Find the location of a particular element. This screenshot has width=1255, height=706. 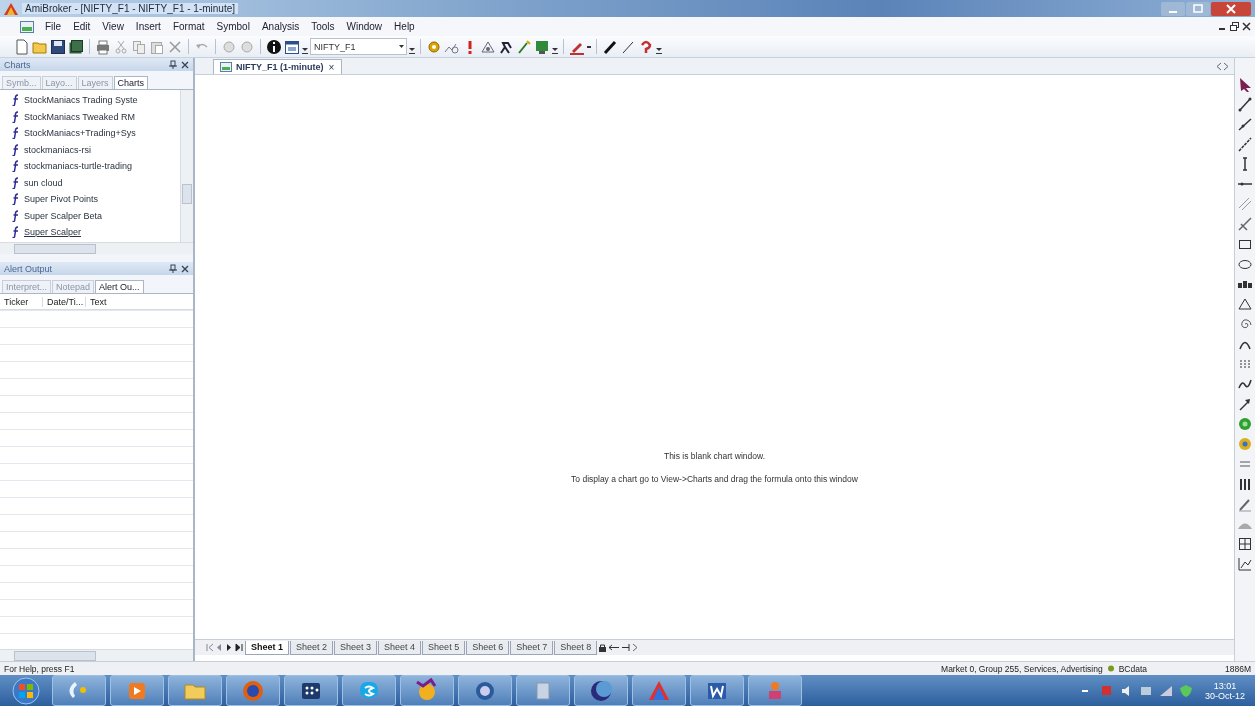

formula-item: Super Scalper Beta is located at coordinates (63, 215).